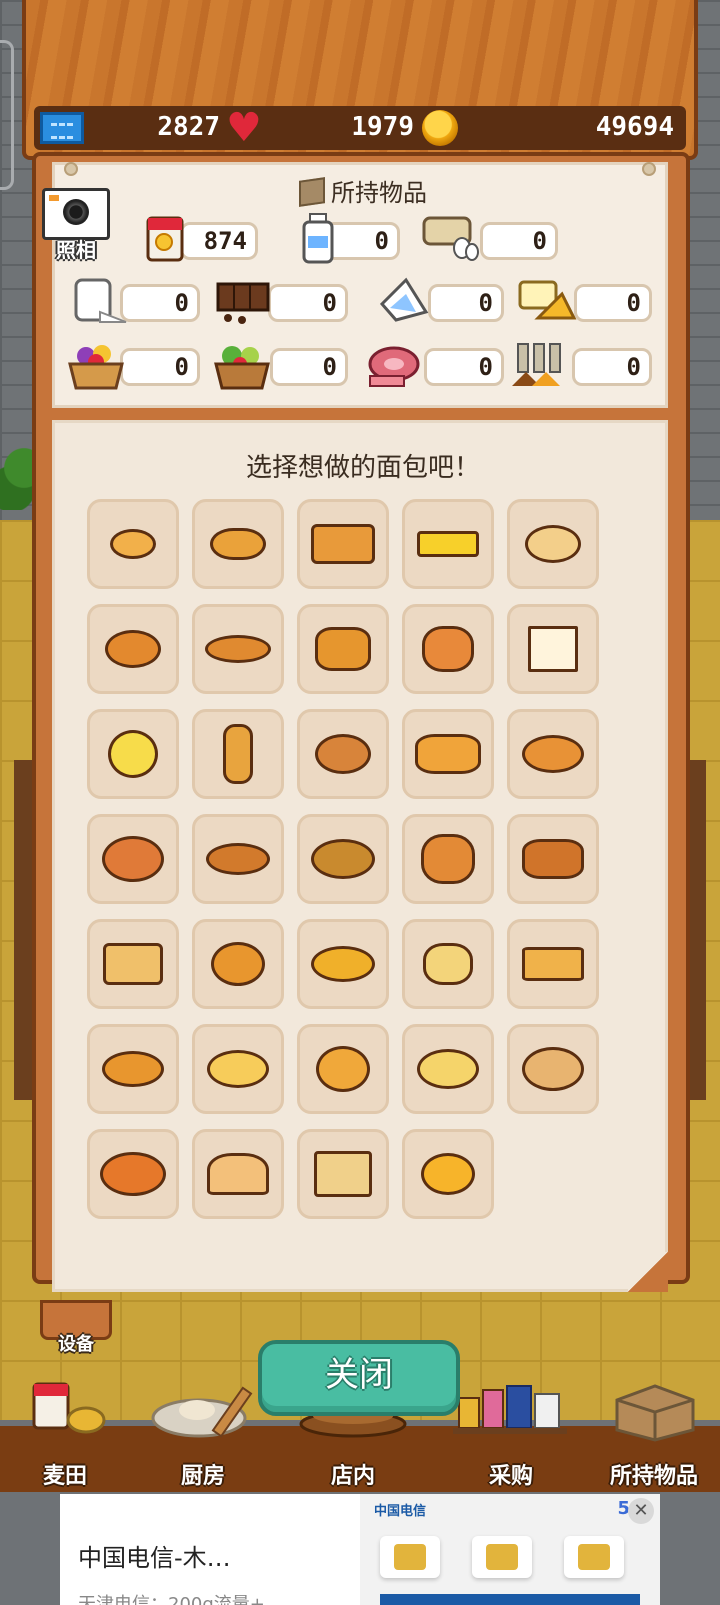 The height and width of the screenshot is (1605, 720). I want to click on bread-slot-anpan, so click(448, 1174).